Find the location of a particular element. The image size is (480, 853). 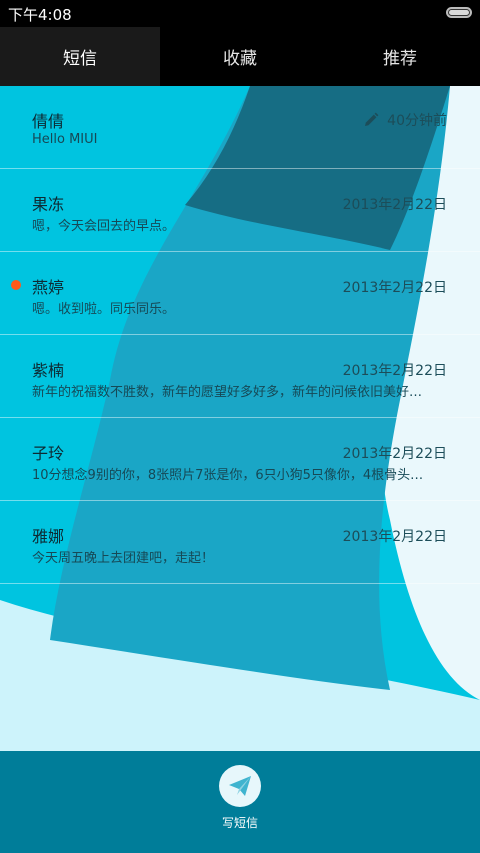

message-preview: 今天周五晚上去团建吧，走起！ is located at coordinates (123, 558).